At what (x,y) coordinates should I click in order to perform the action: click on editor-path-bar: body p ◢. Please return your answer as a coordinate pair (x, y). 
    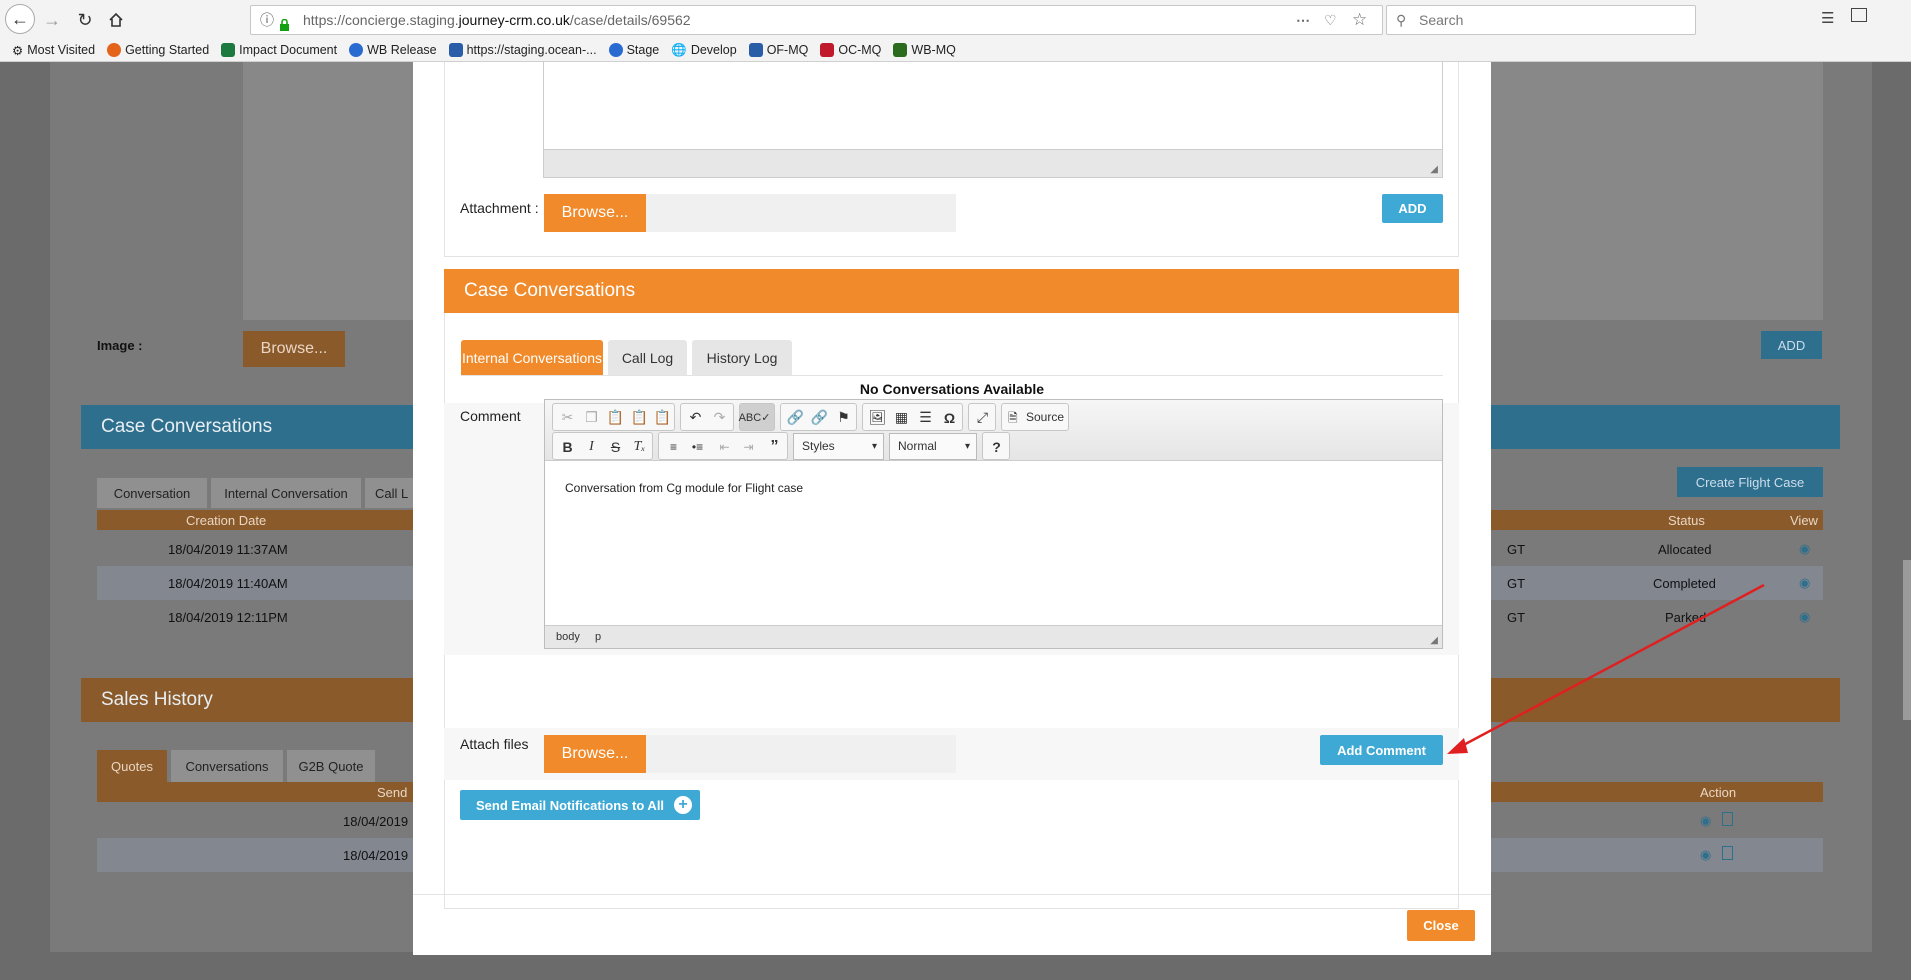
    Looking at the image, I should click on (993, 636).